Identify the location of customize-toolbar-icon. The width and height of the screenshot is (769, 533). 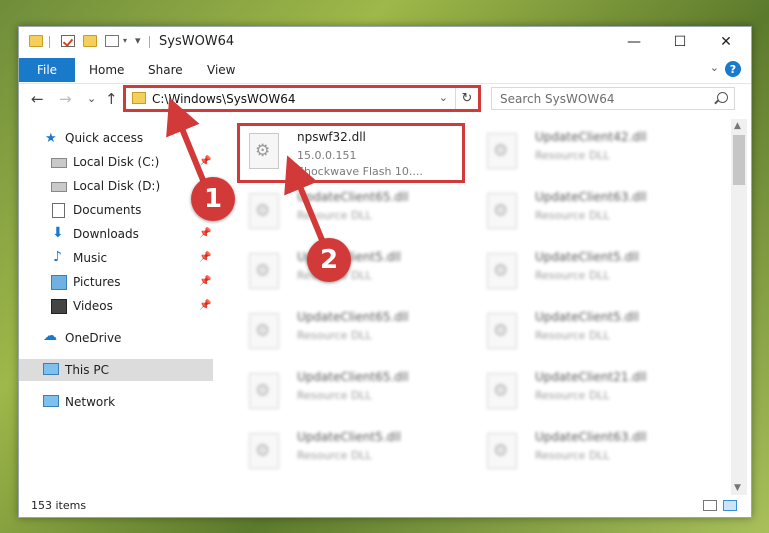
(112, 41).